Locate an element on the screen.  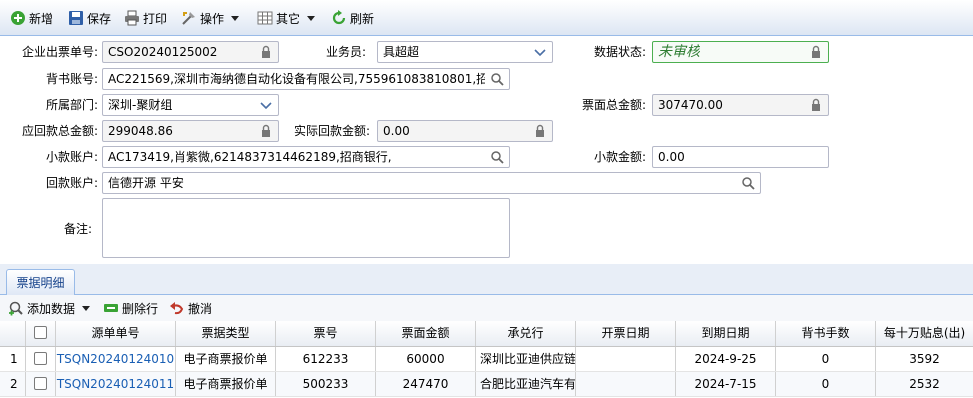
amount-cell: 60000 is located at coordinates (426, 359).